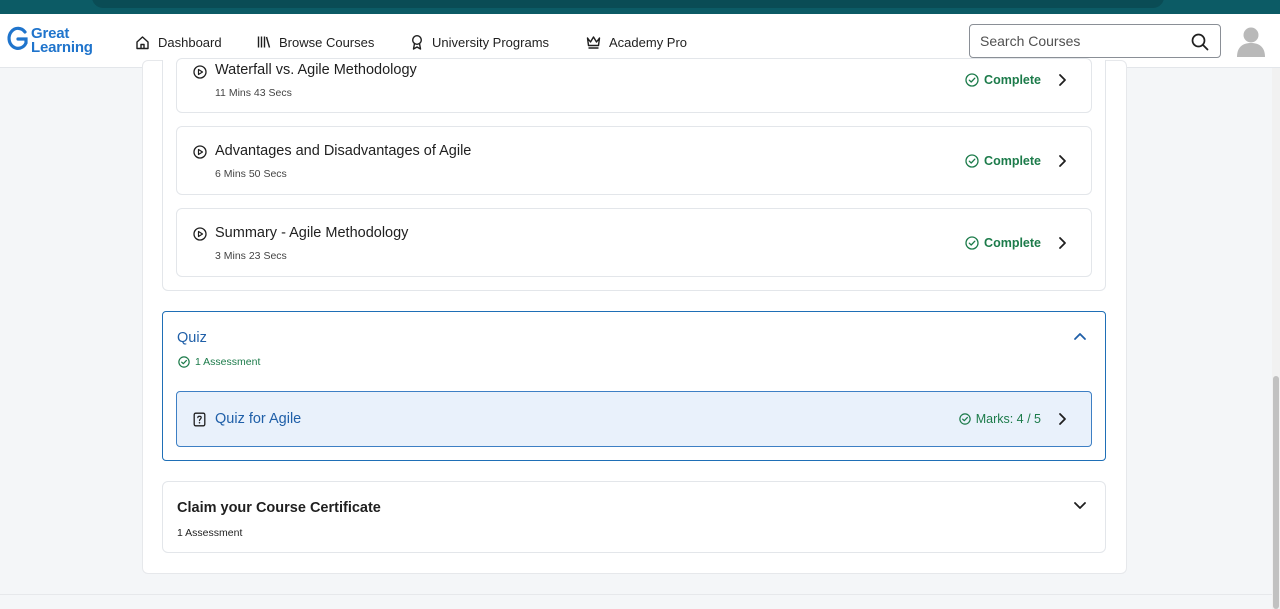 The image size is (1280, 609). Describe the element at coordinates (593, 42) in the screenshot. I see `crown-icon` at that location.